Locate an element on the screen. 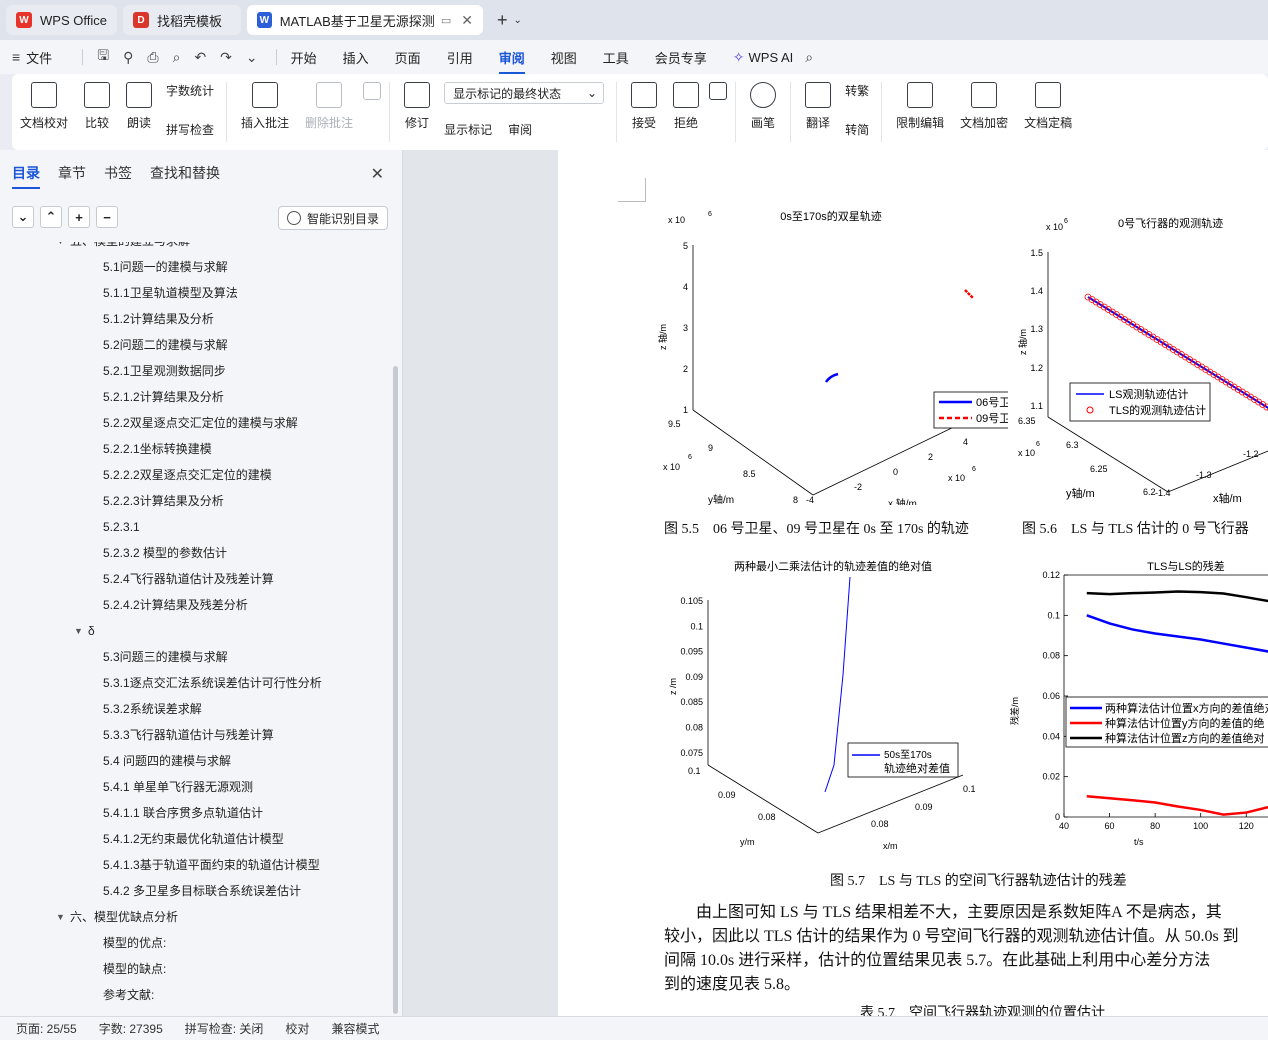 This screenshot has height=1040, width=1268. tab-docer-templates: D 找稻壳模板 is located at coordinates (181, 20).